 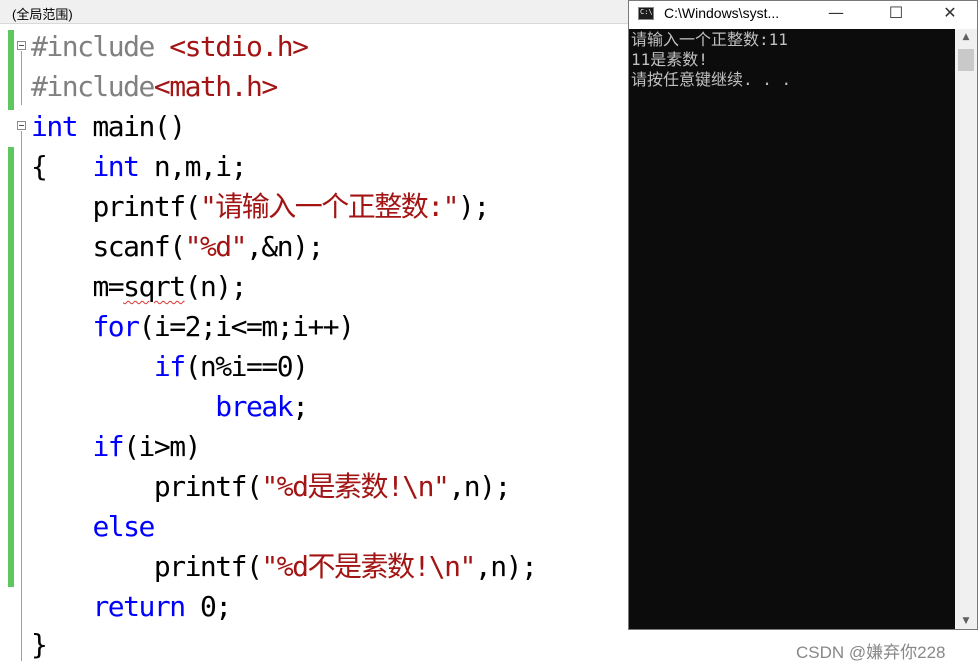 I want to click on code-line-13: else, so click(x=93, y=527).